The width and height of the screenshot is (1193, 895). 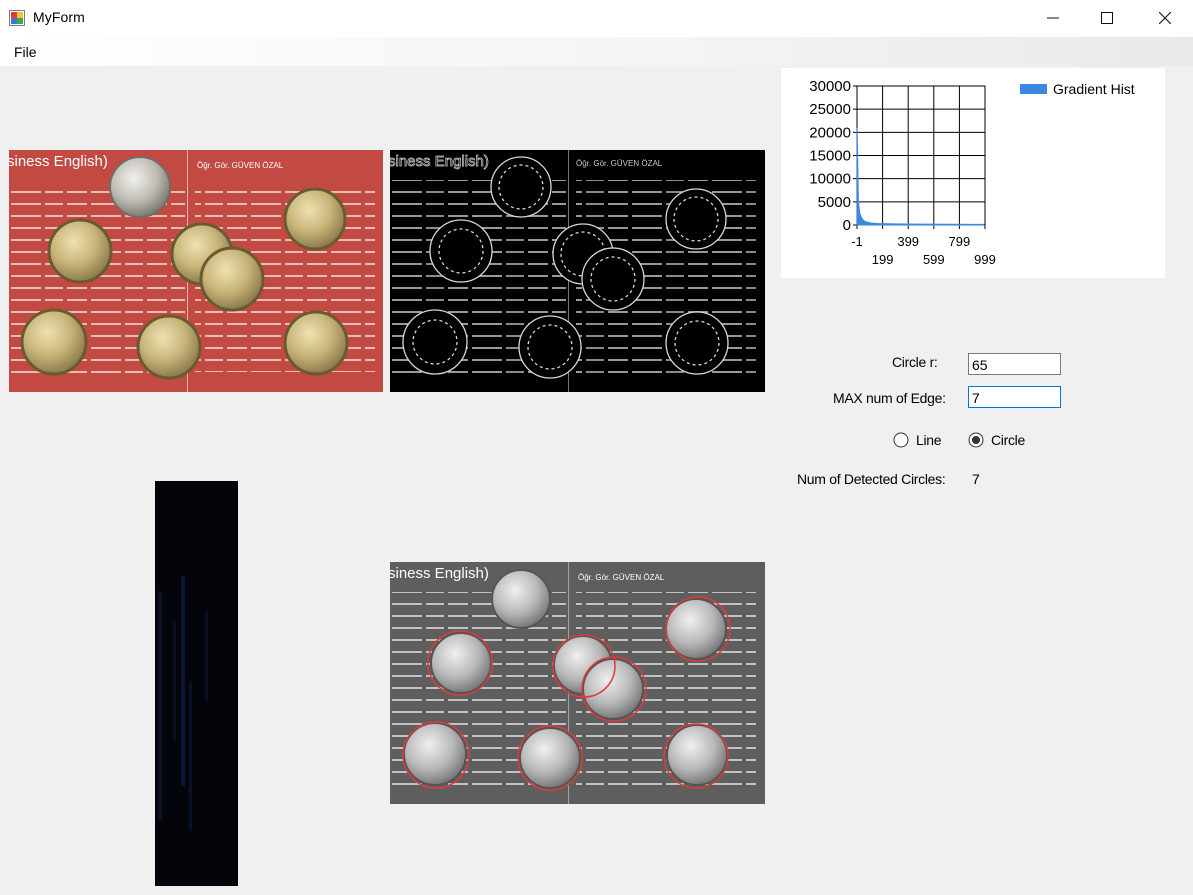 I want to click on y-tick-label: 0, so click(x=847, y=225).